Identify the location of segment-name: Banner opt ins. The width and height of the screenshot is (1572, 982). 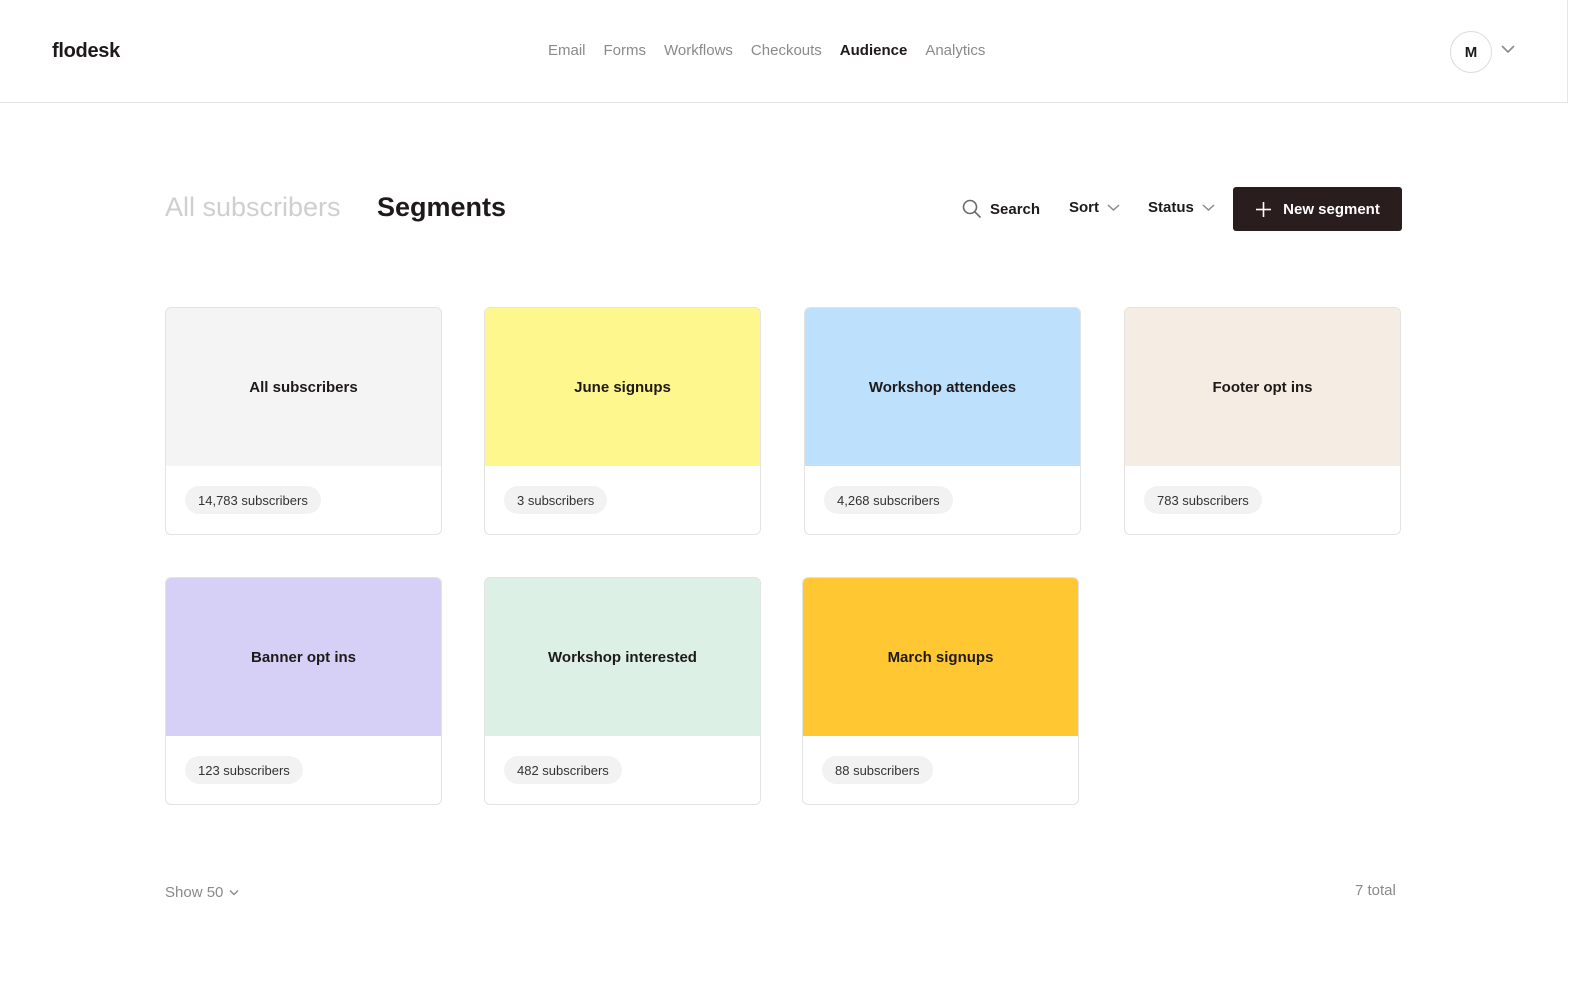
(303, 657).